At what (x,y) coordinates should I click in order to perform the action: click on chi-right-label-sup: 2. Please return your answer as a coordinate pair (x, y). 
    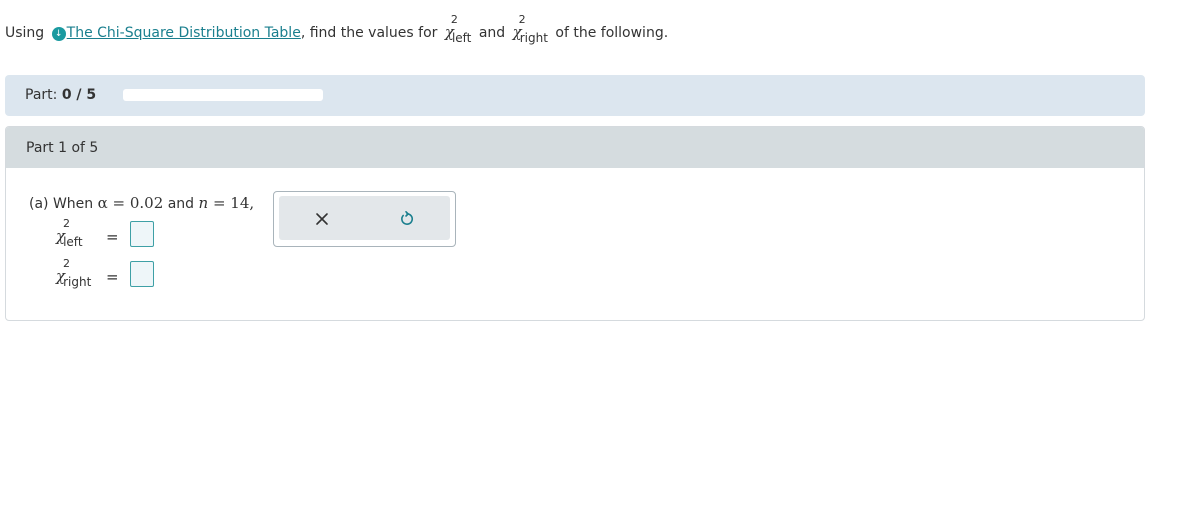
    Looking at the image, I should click on (66, 263).